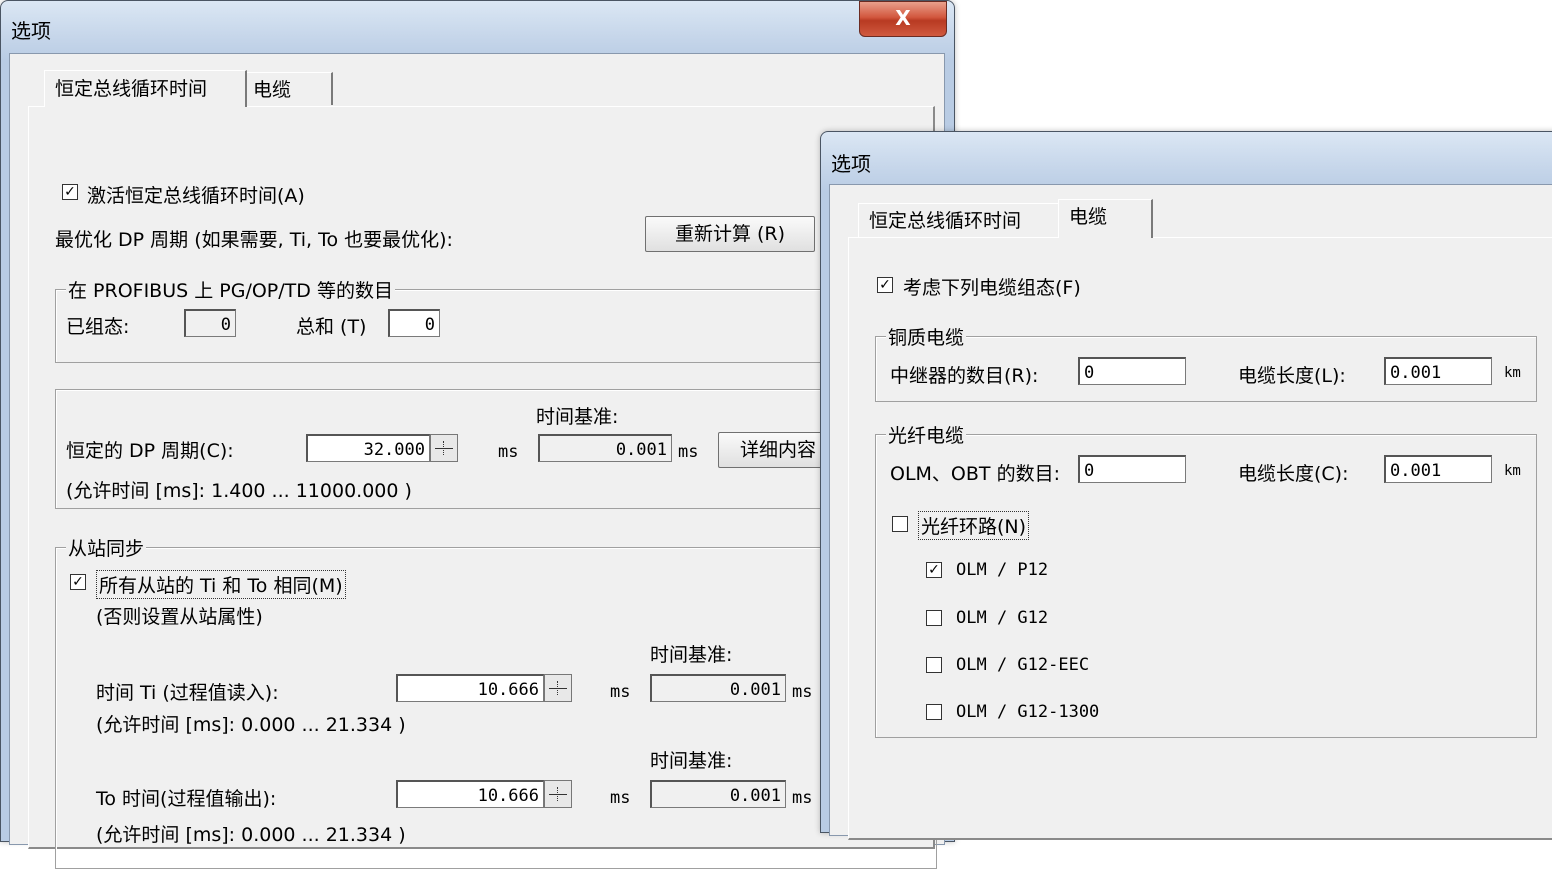 The image size is (1552, 869). I want to click on repeater-count-label: 中继器的数目(R):, so click(964, 376).